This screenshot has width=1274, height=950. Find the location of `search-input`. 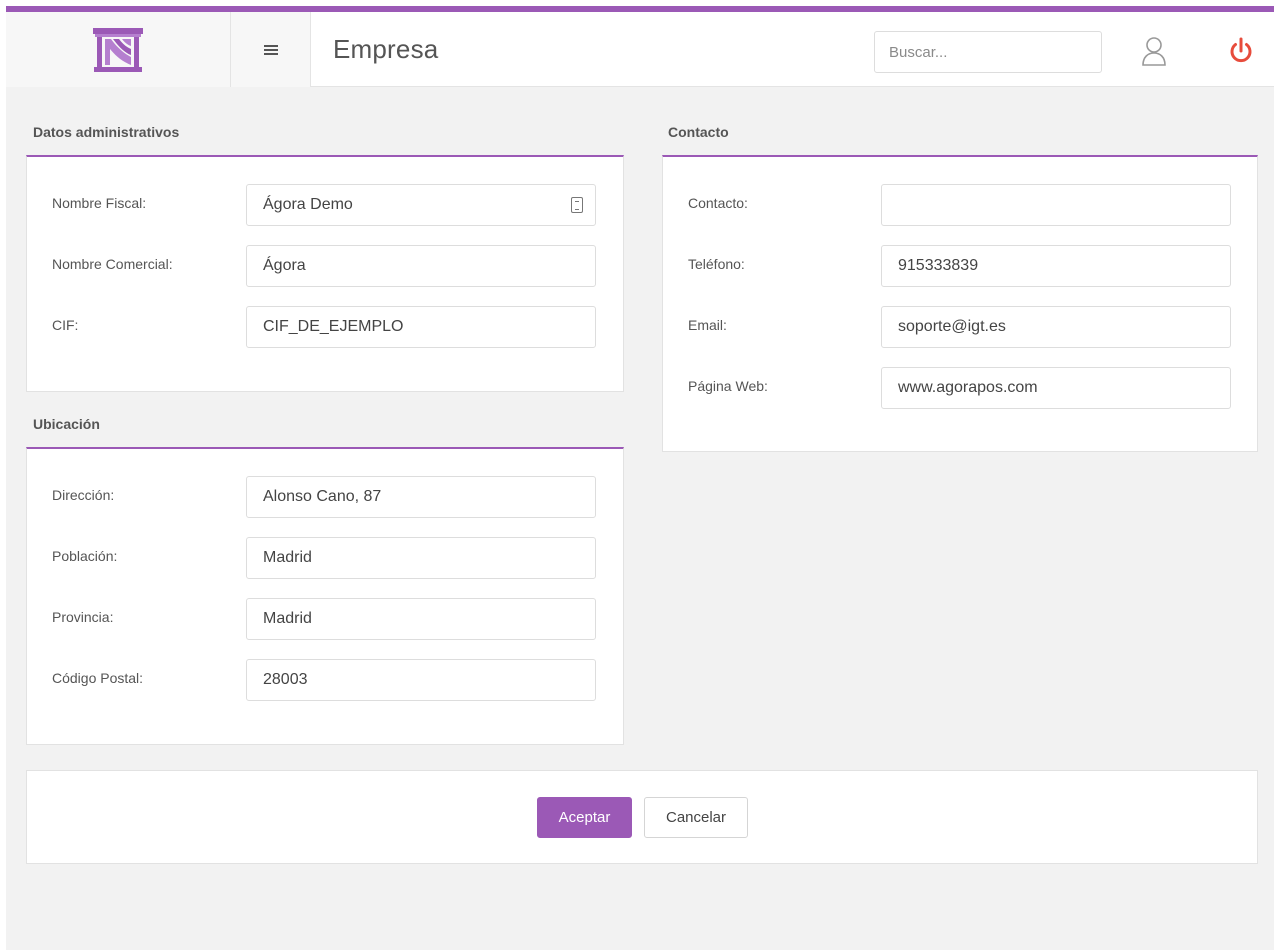

search-input is located at coordinates (988, 52).